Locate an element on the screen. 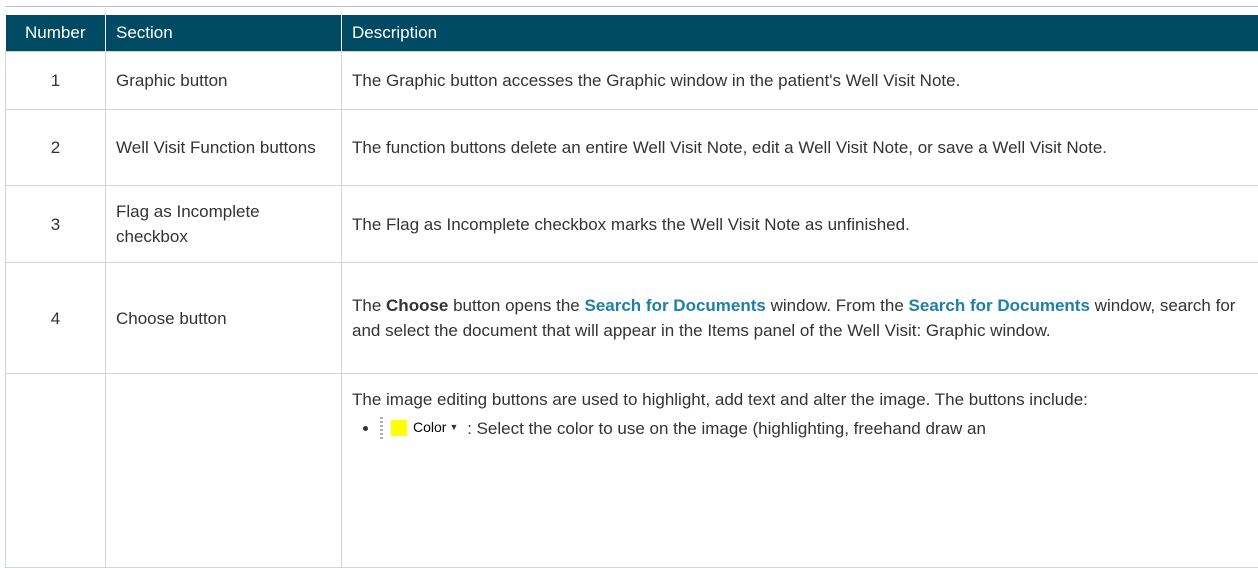 The width and height of the screenshot is (1258, 568). row-number: 3 is located at coordinates (56, 224).